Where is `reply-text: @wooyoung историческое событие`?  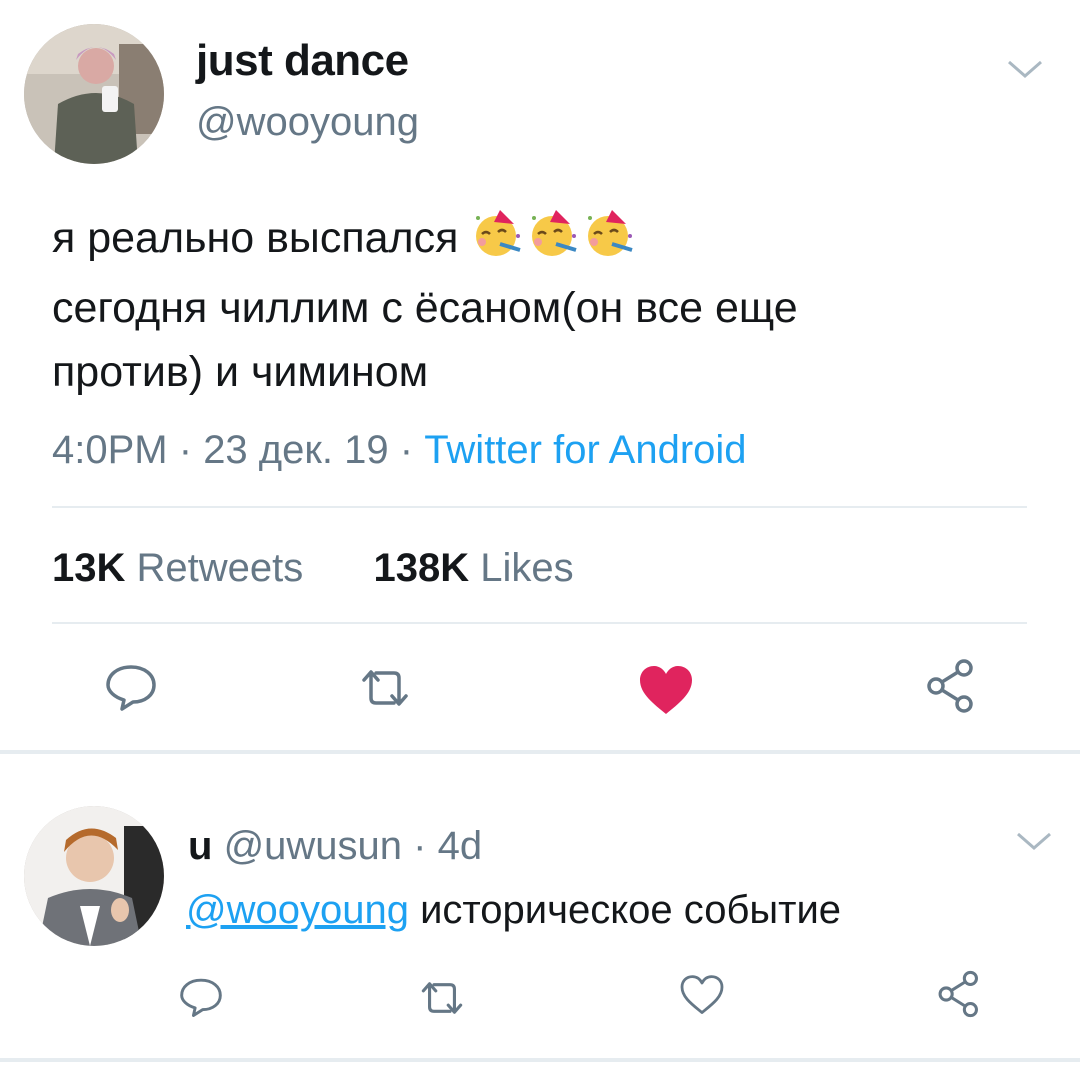 reply-text: @wooyoung историческое событие is located at coordinates (513, 910).